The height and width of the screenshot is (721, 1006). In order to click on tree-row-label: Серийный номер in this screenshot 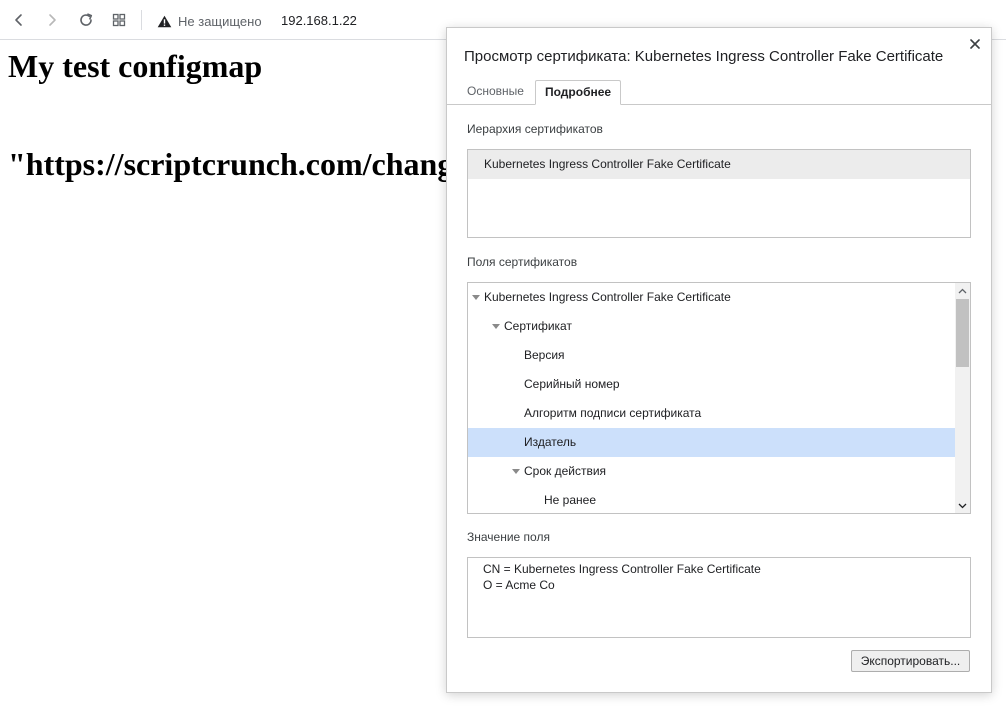, I will do `click(572, 384)`.